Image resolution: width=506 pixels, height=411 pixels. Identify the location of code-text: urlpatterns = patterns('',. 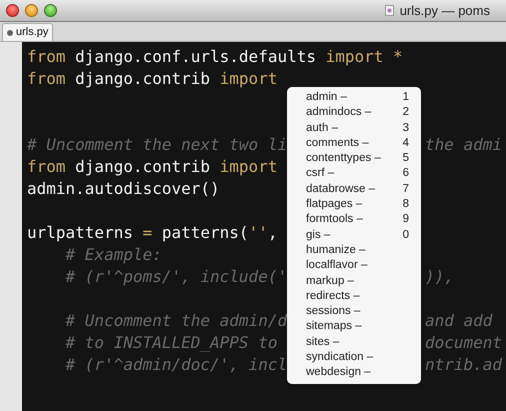
(152, 232).